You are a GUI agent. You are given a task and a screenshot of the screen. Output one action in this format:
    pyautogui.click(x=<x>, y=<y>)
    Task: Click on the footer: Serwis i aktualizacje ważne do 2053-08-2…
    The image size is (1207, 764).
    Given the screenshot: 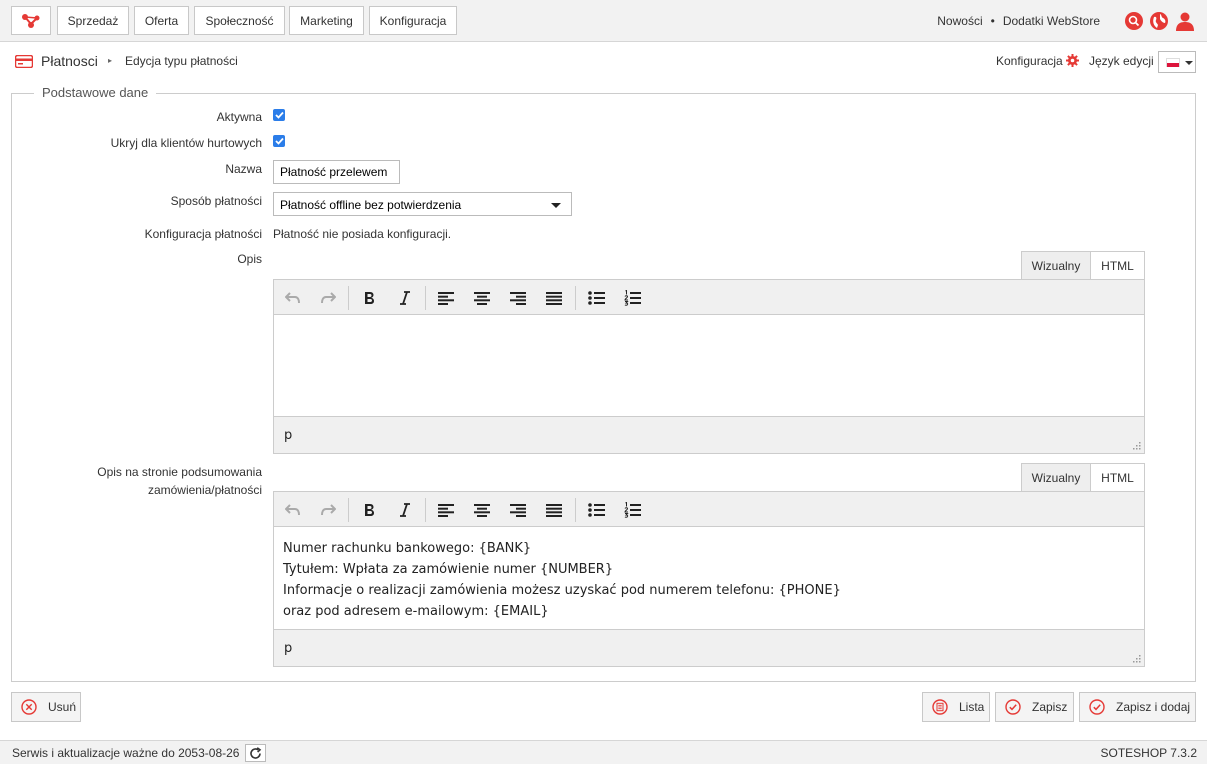 What is the action you would take?
    pyautogui.click(x=603, y=752)
    